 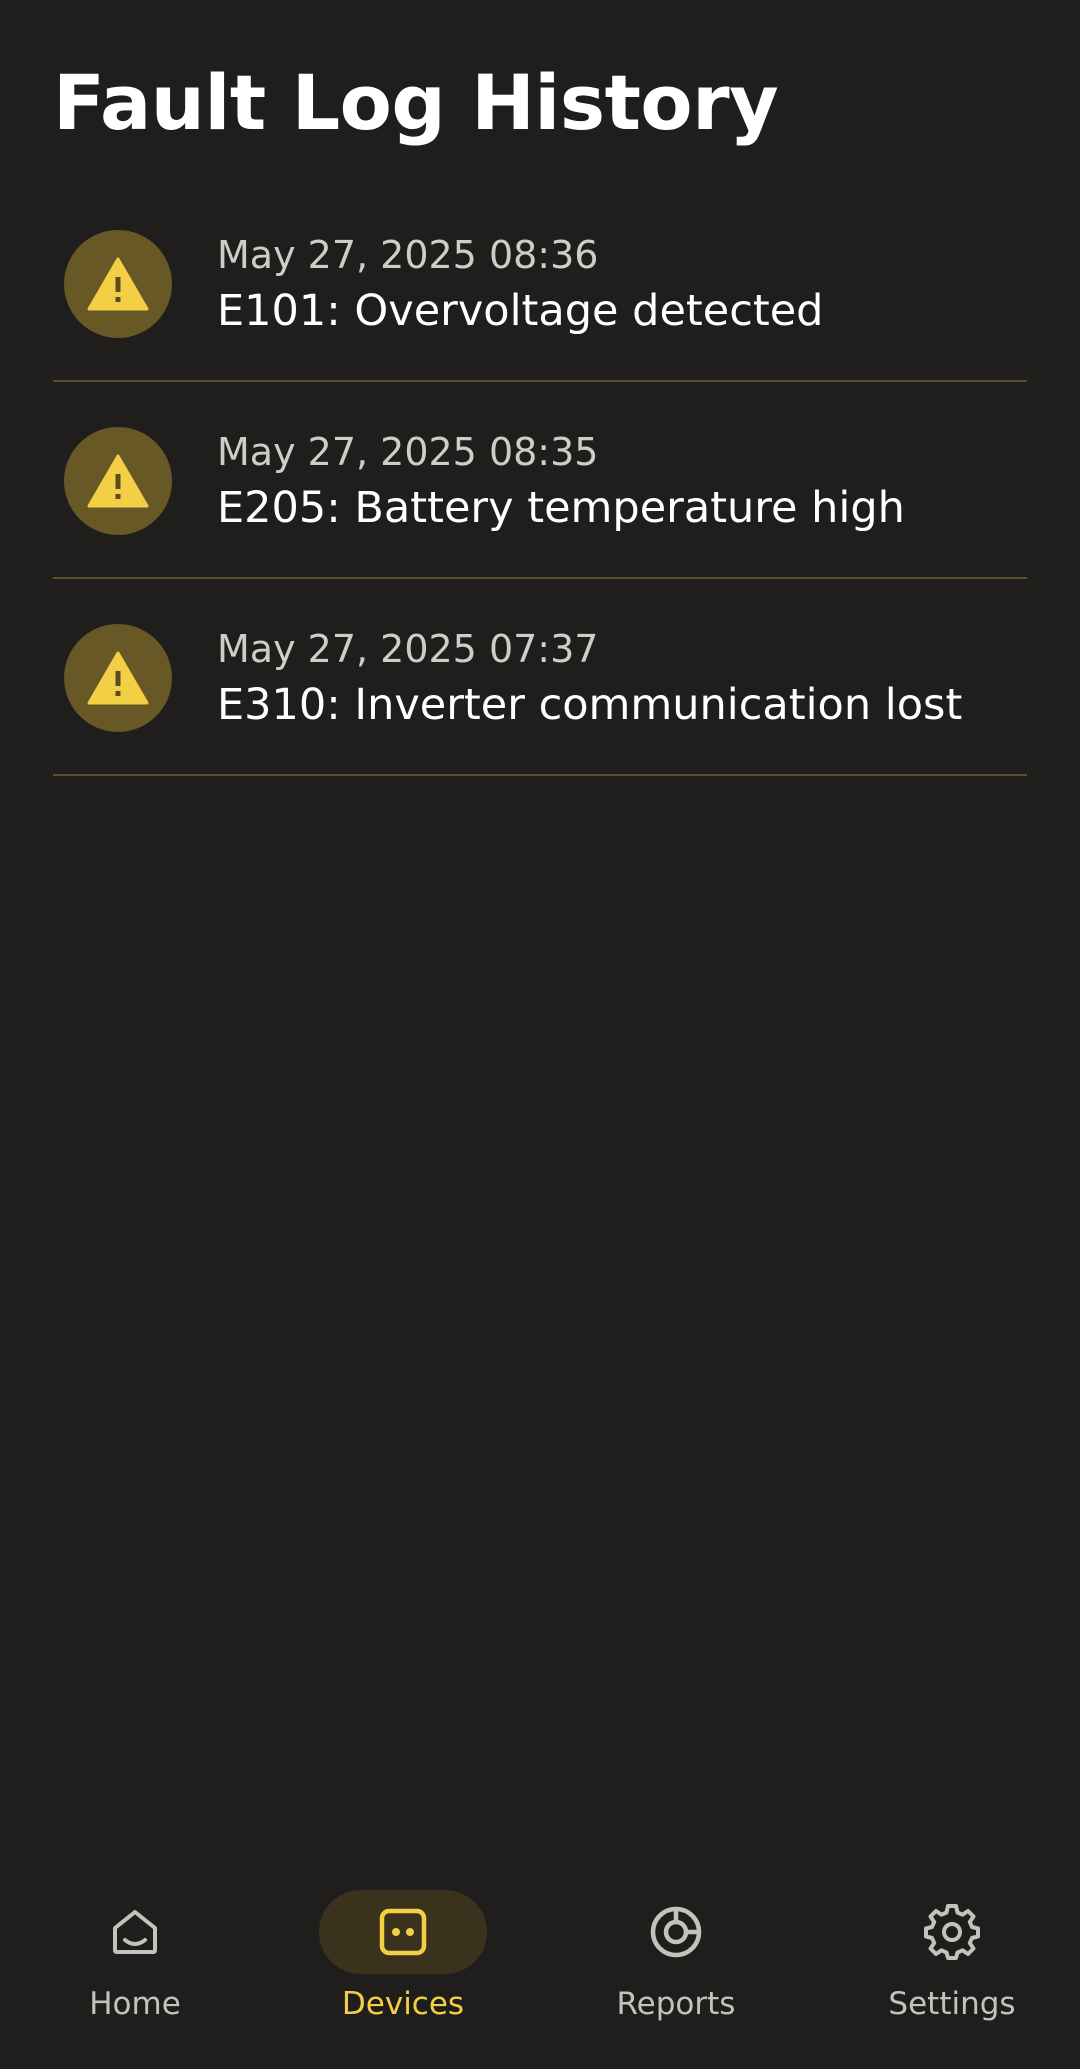 I want to click on devices-icon, so click(x=403, y=1932).